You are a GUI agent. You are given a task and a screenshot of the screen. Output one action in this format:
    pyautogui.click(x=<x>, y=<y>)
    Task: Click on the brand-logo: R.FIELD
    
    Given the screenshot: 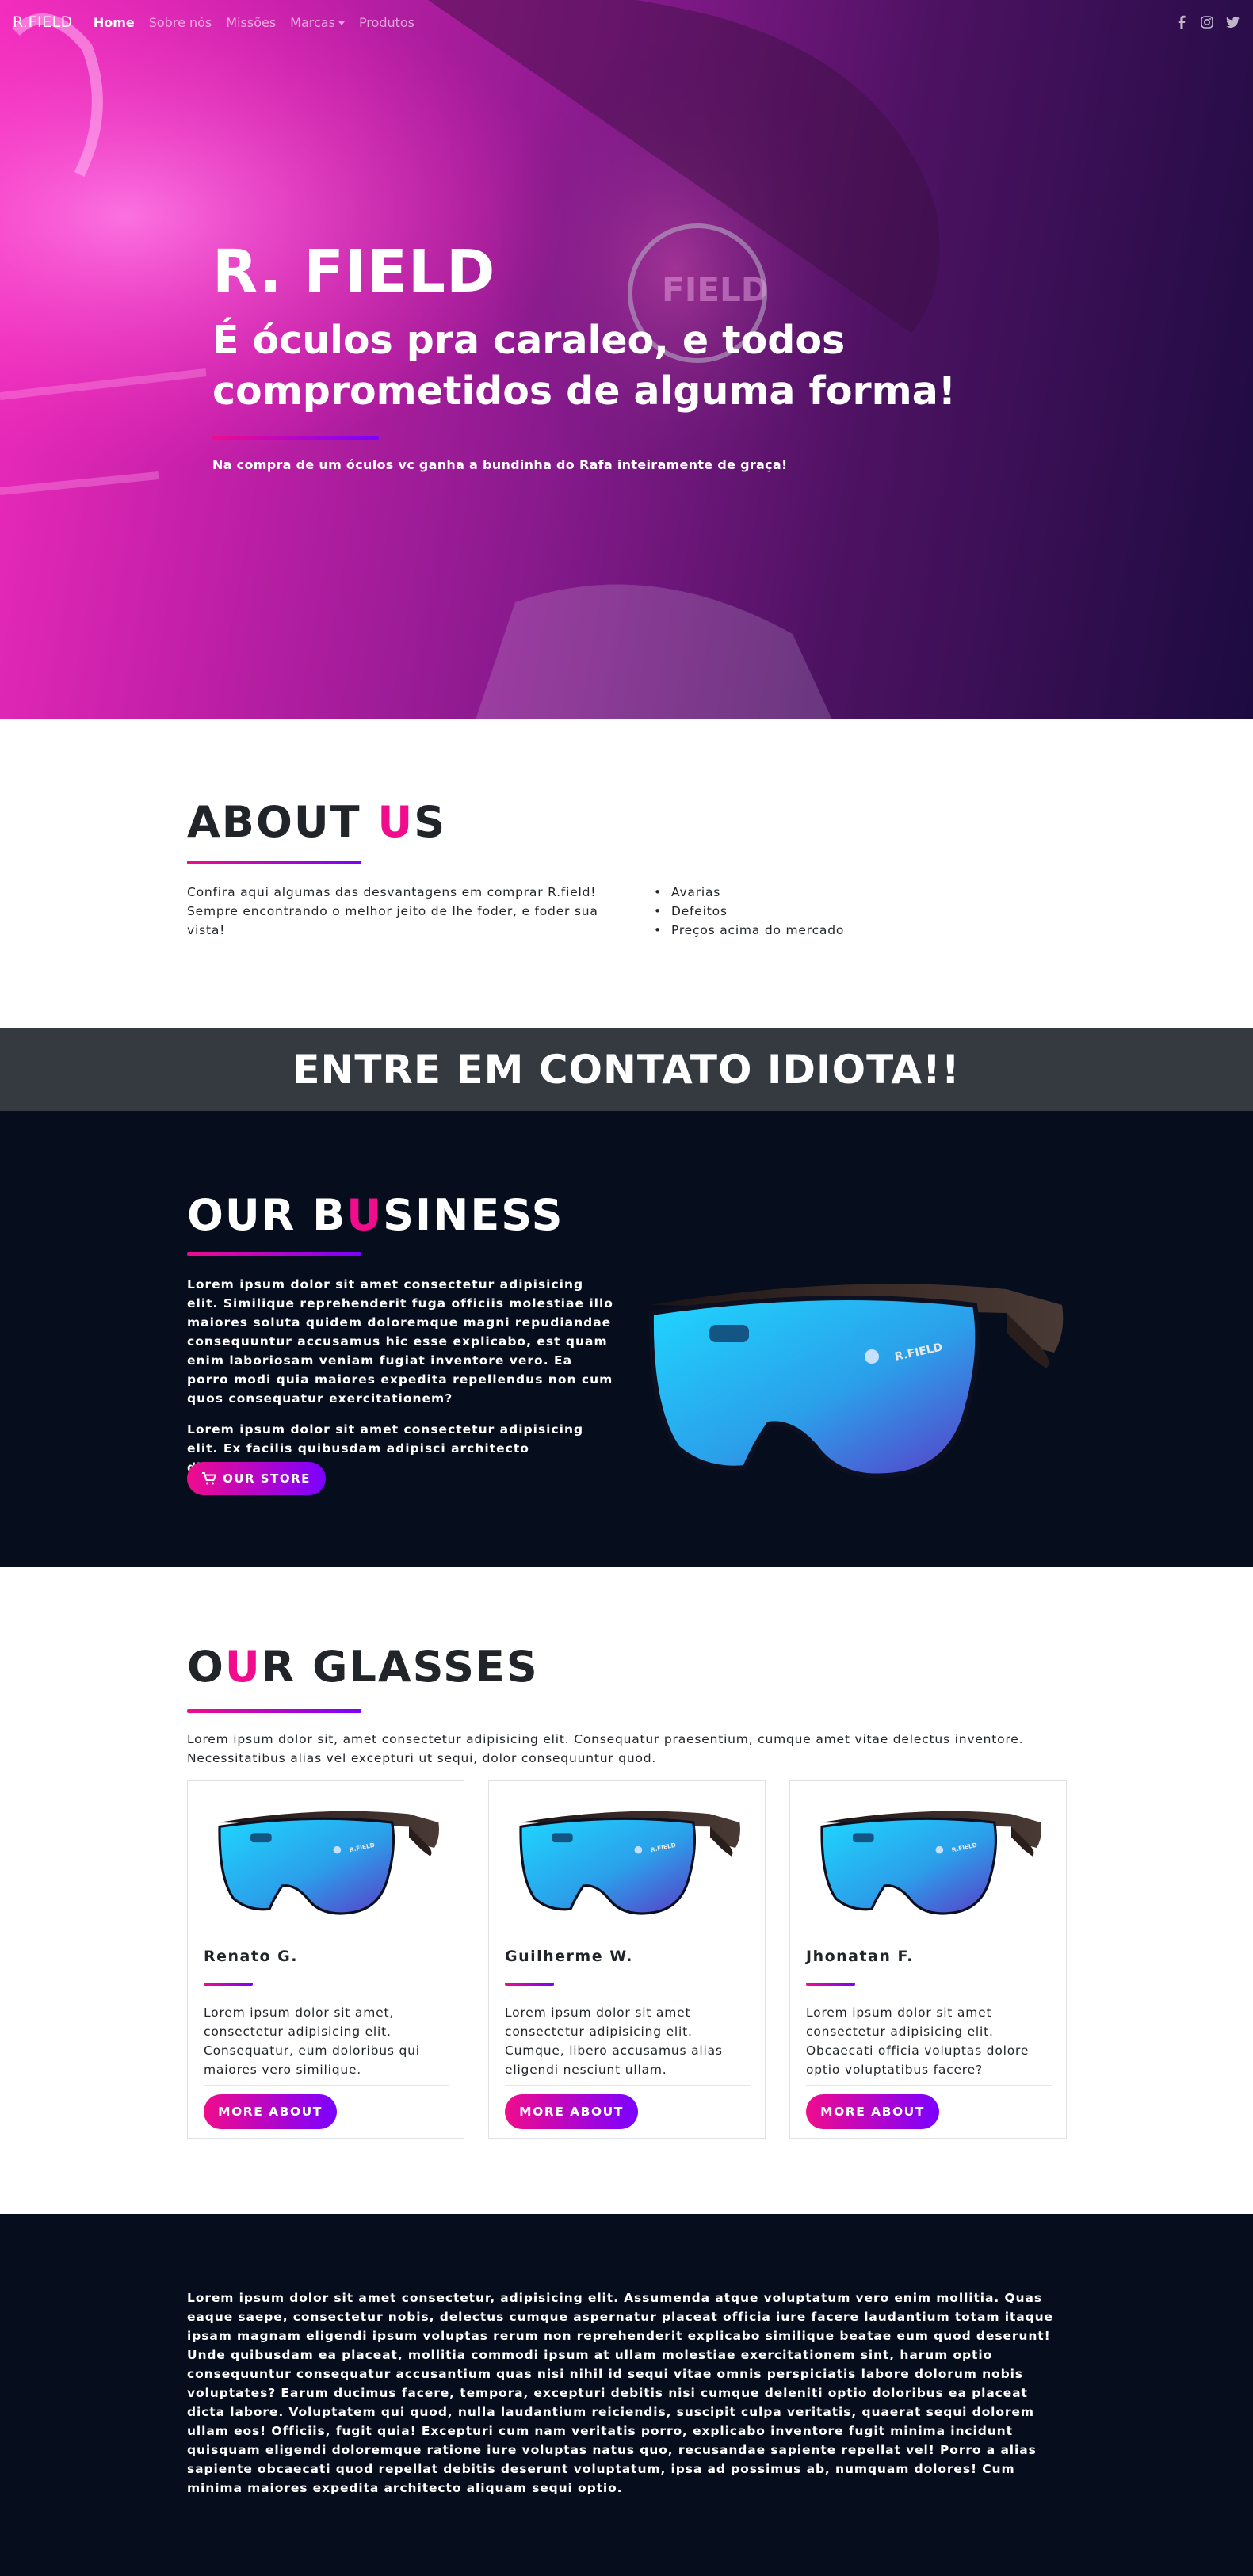 What is the action you would take?
    pyautogui.click(x=43, y=22)
    